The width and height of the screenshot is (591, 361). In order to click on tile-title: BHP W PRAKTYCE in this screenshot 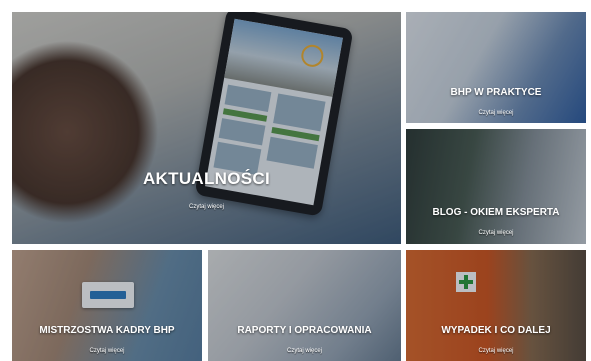, I will do `click(496, 92)`.